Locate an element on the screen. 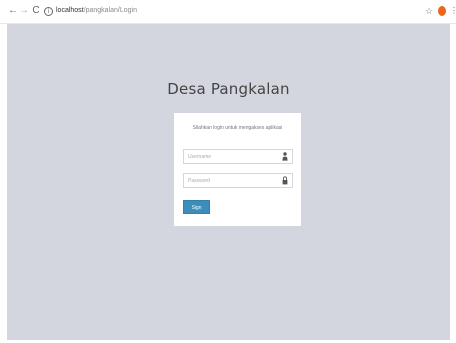 The width and height of the screenshot is (456, 343). password-field is located at coordinates (238, 180).